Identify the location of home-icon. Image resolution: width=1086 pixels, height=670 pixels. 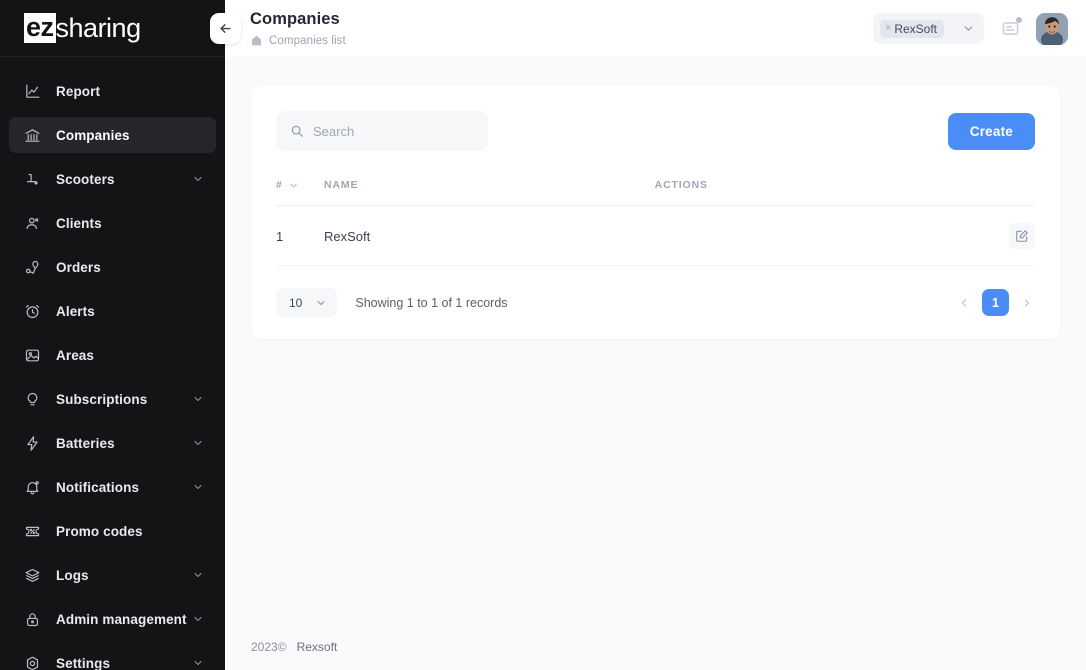
(256, 40).